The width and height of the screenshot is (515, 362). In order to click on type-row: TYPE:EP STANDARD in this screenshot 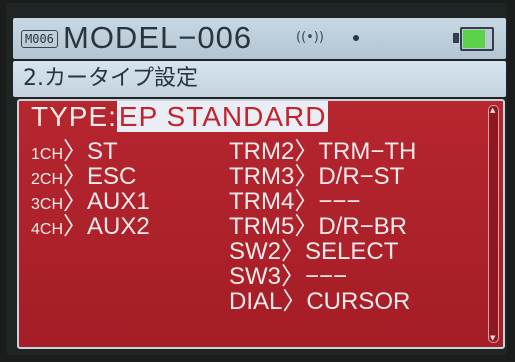, I will do `click(180, 116)`.